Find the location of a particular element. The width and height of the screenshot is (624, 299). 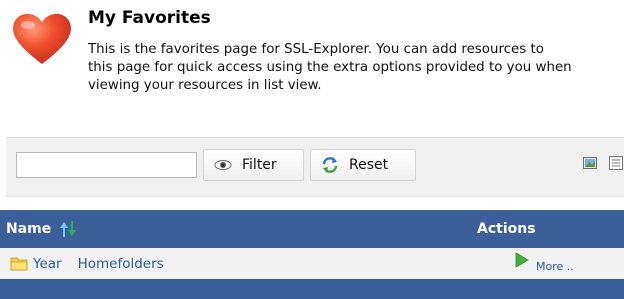

list-view-icon is located at coordinates (616, 163).